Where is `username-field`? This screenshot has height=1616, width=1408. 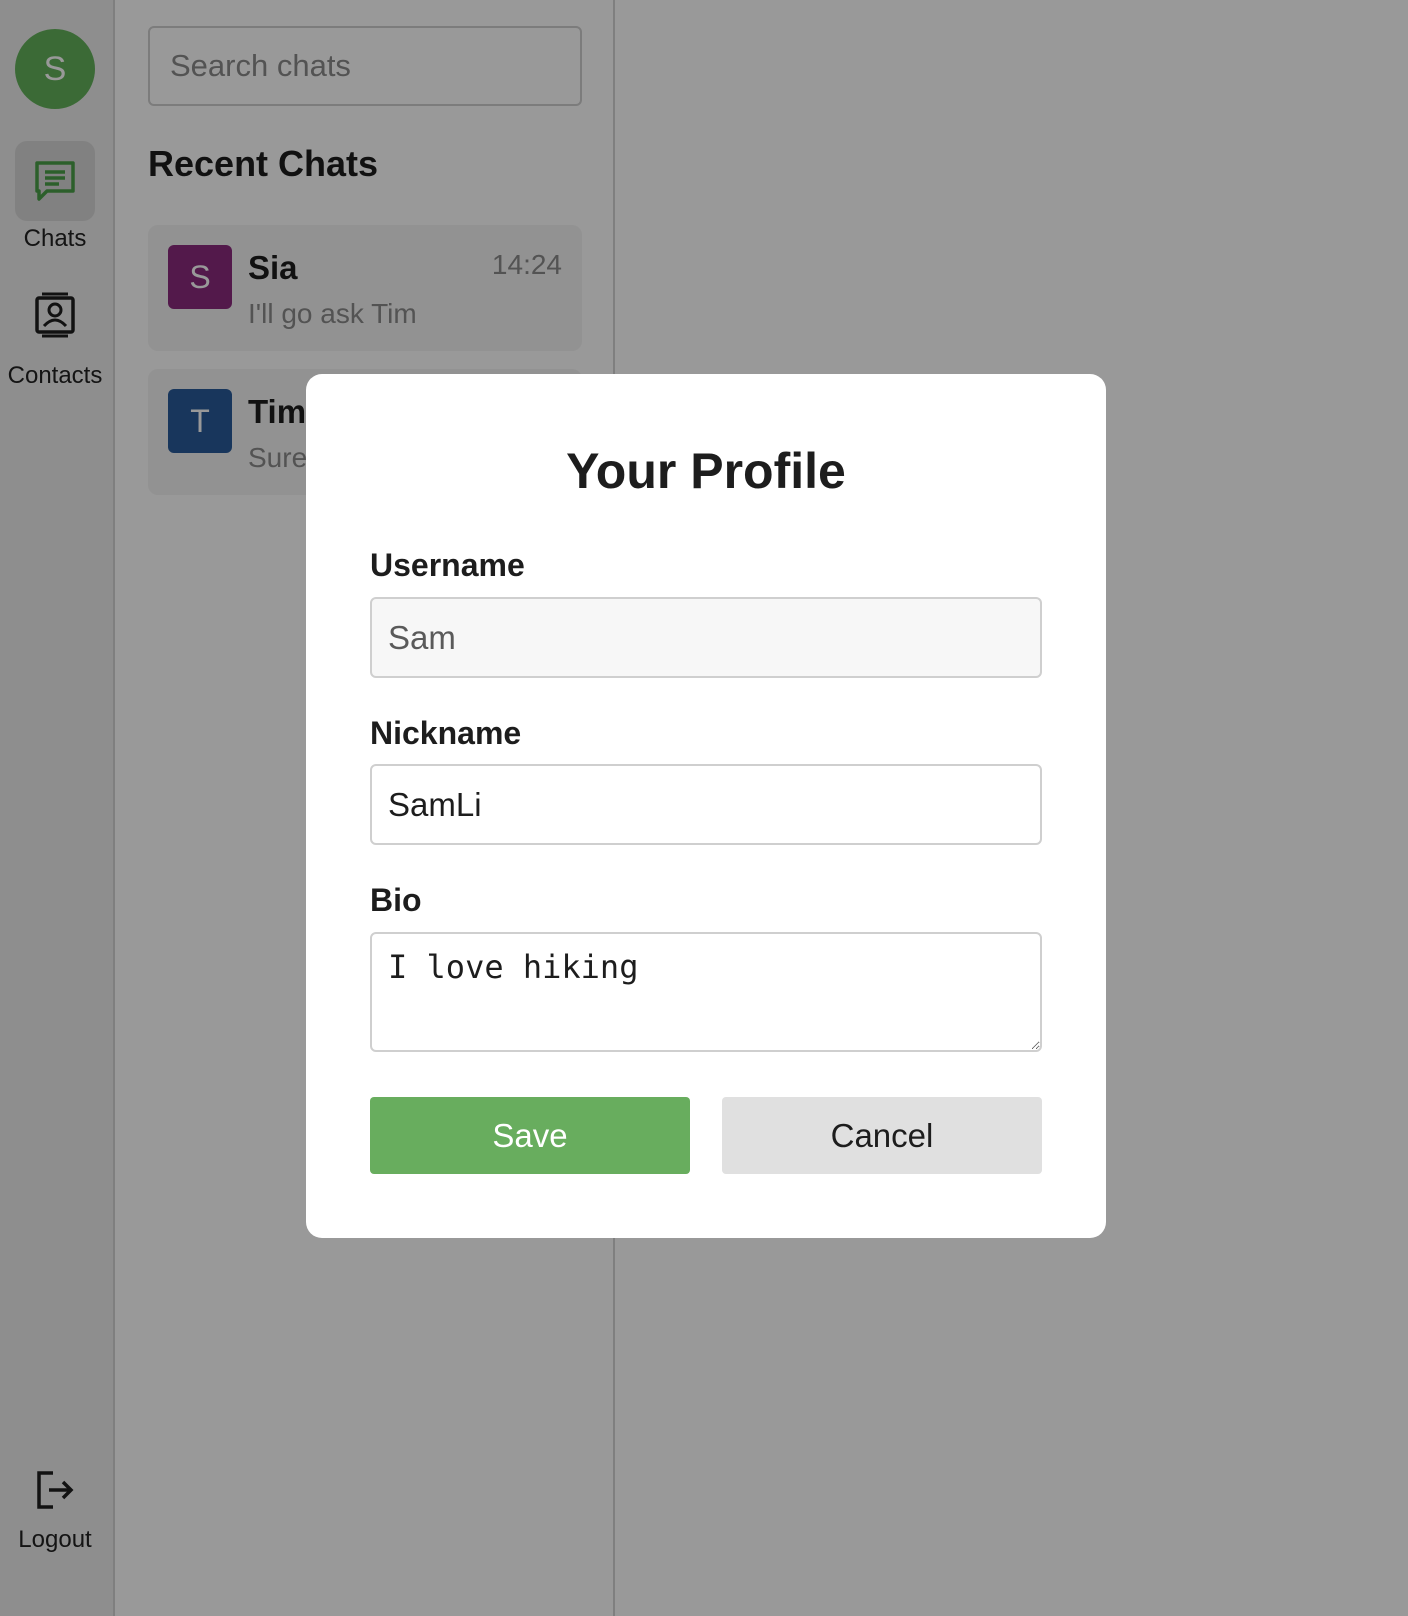 username-field is located at coordinates (706, 637).